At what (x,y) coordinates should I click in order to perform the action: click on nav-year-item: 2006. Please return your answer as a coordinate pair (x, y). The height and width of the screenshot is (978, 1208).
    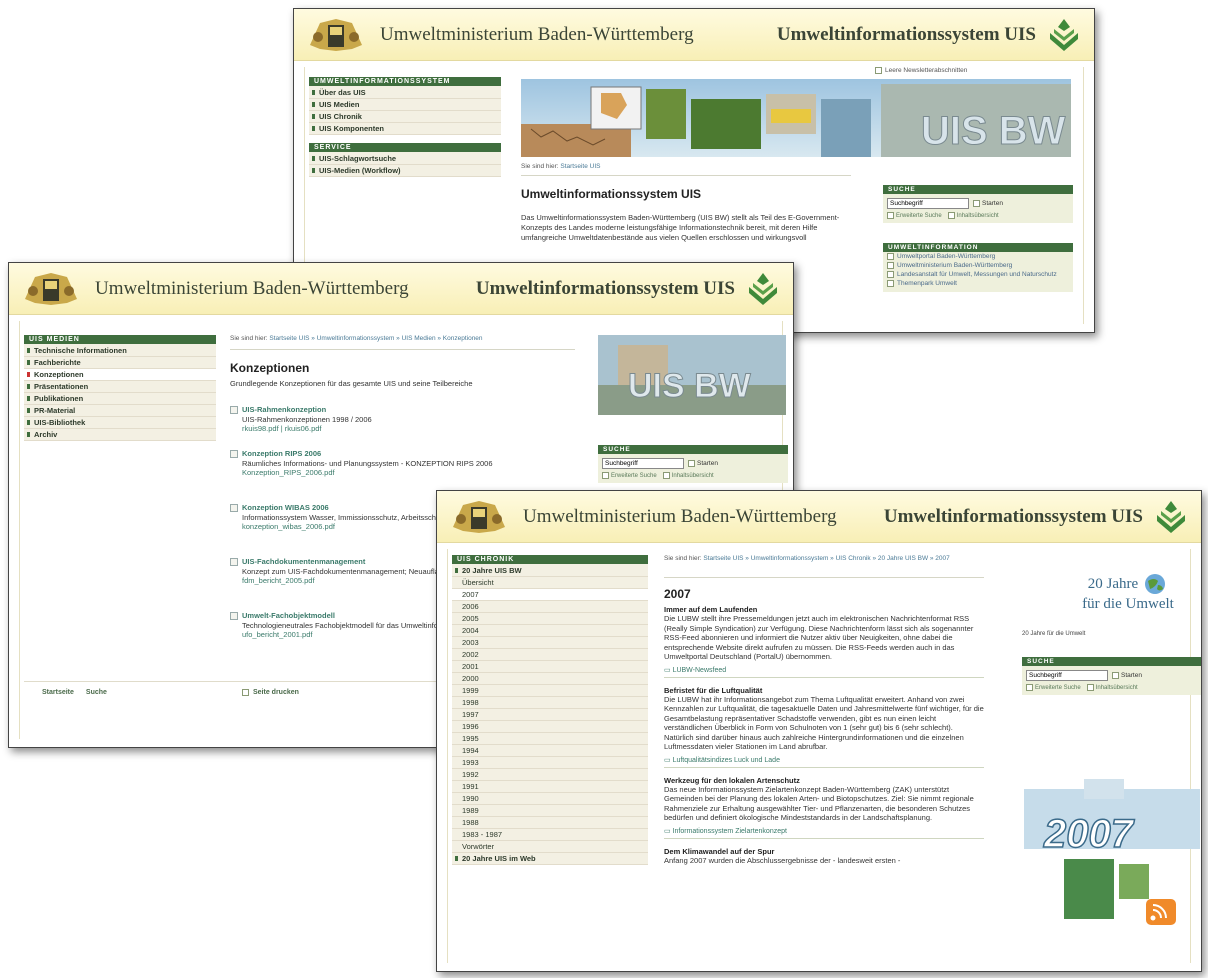
    Looking at the image, I should click on (550, 607).